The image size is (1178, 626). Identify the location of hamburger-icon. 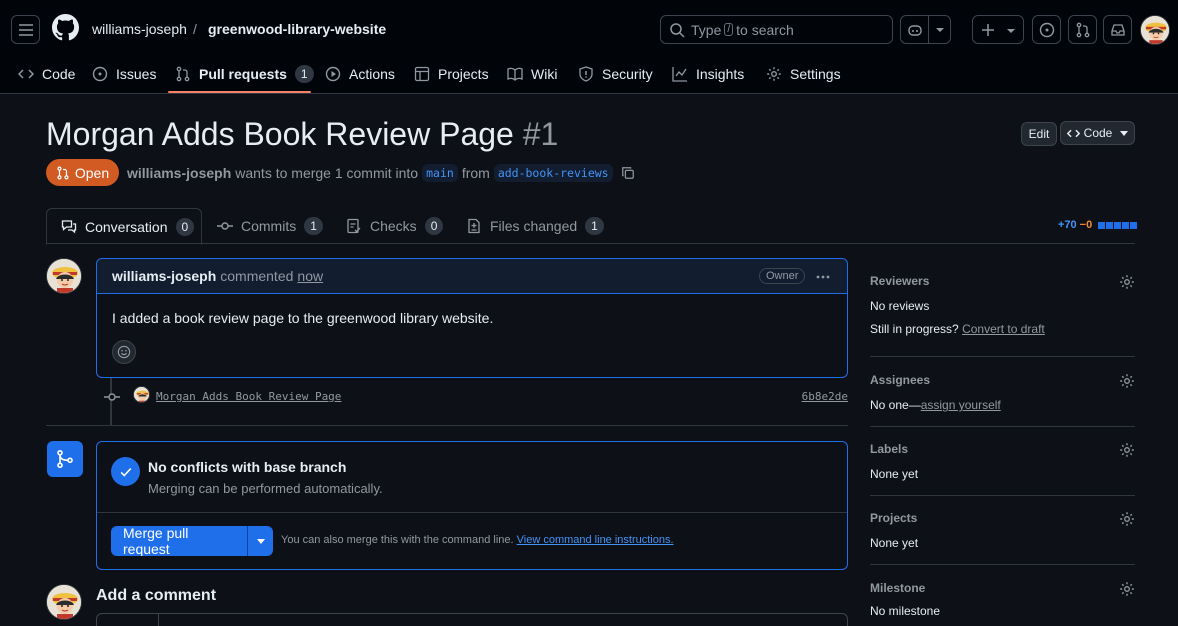
(25, 29).